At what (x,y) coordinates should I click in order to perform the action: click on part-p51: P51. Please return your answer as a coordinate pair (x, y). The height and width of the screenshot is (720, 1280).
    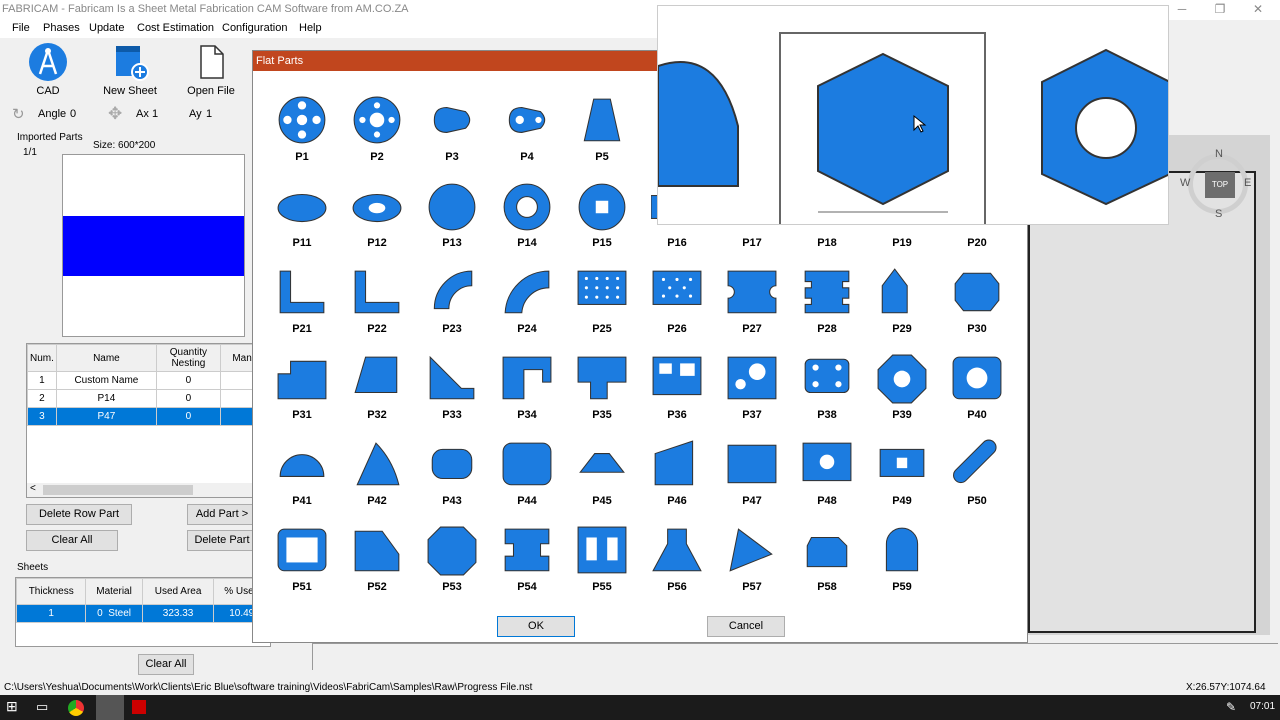
    Looking at the image, I should click on (302, 568).